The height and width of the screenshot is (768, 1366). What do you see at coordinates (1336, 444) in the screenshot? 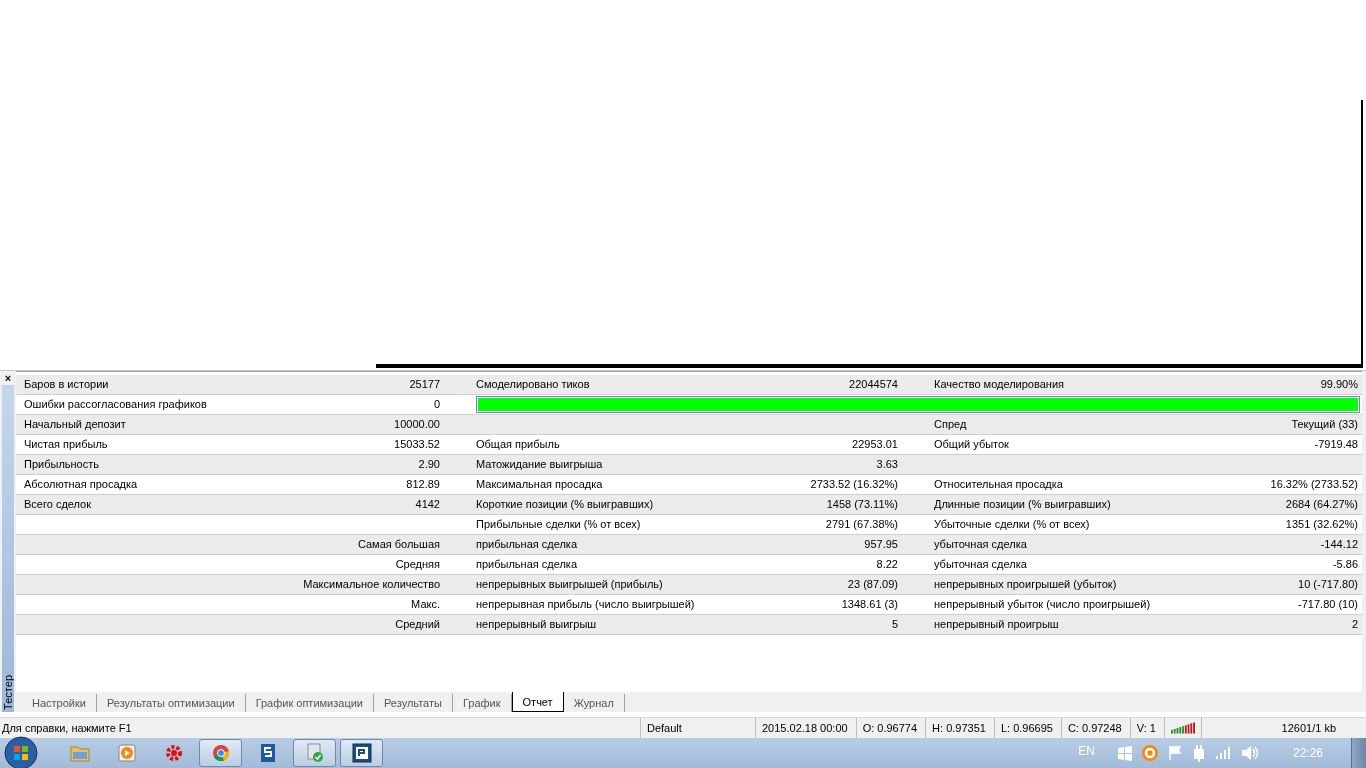
I see `stat-value: -7919.48` at bounding box center [1336, 444].